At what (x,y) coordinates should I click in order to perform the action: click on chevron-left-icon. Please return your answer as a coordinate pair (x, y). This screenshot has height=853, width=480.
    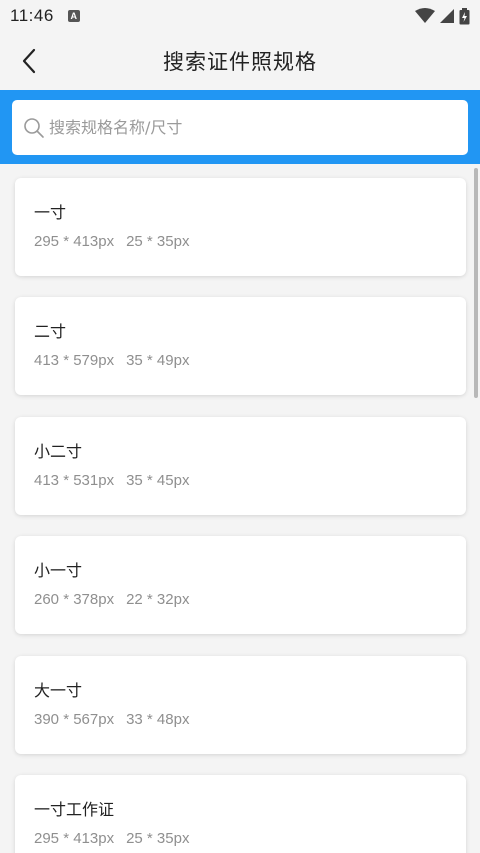
    Looking at the image, I should click on (29, 61).